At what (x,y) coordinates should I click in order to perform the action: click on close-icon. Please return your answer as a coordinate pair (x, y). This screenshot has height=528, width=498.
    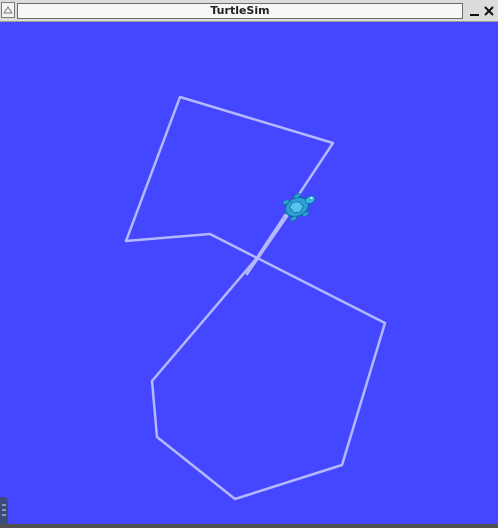
    Looking at the image, I should click on (489, 11).